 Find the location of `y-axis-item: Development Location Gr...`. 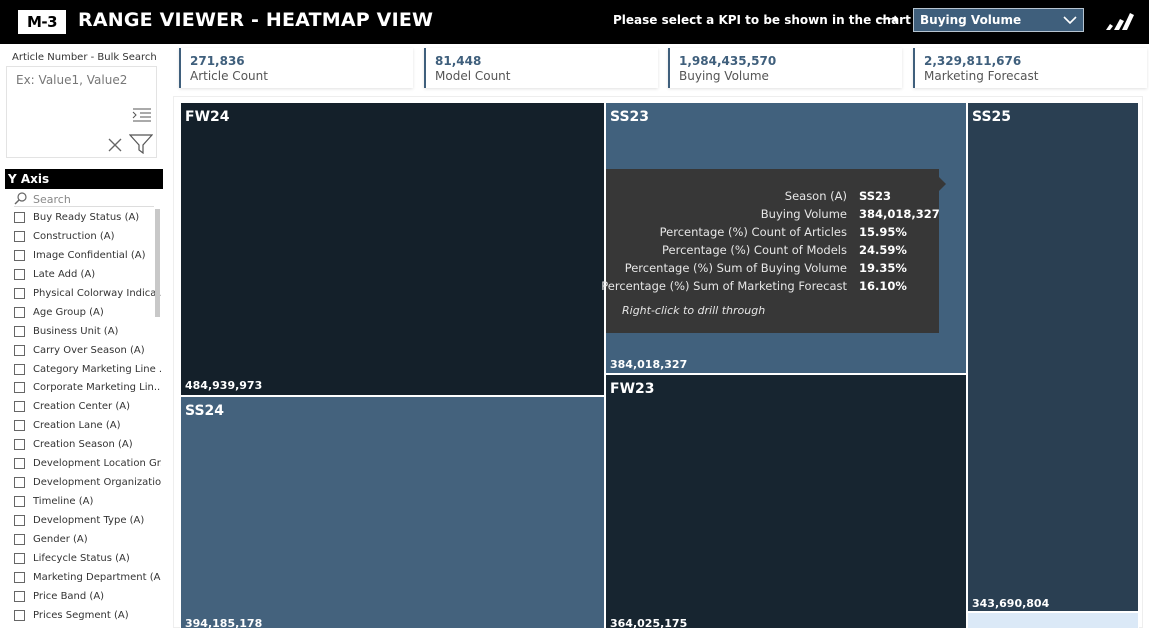

y-axis-item: Development Location Gr... is located at coordinates (86, 464).